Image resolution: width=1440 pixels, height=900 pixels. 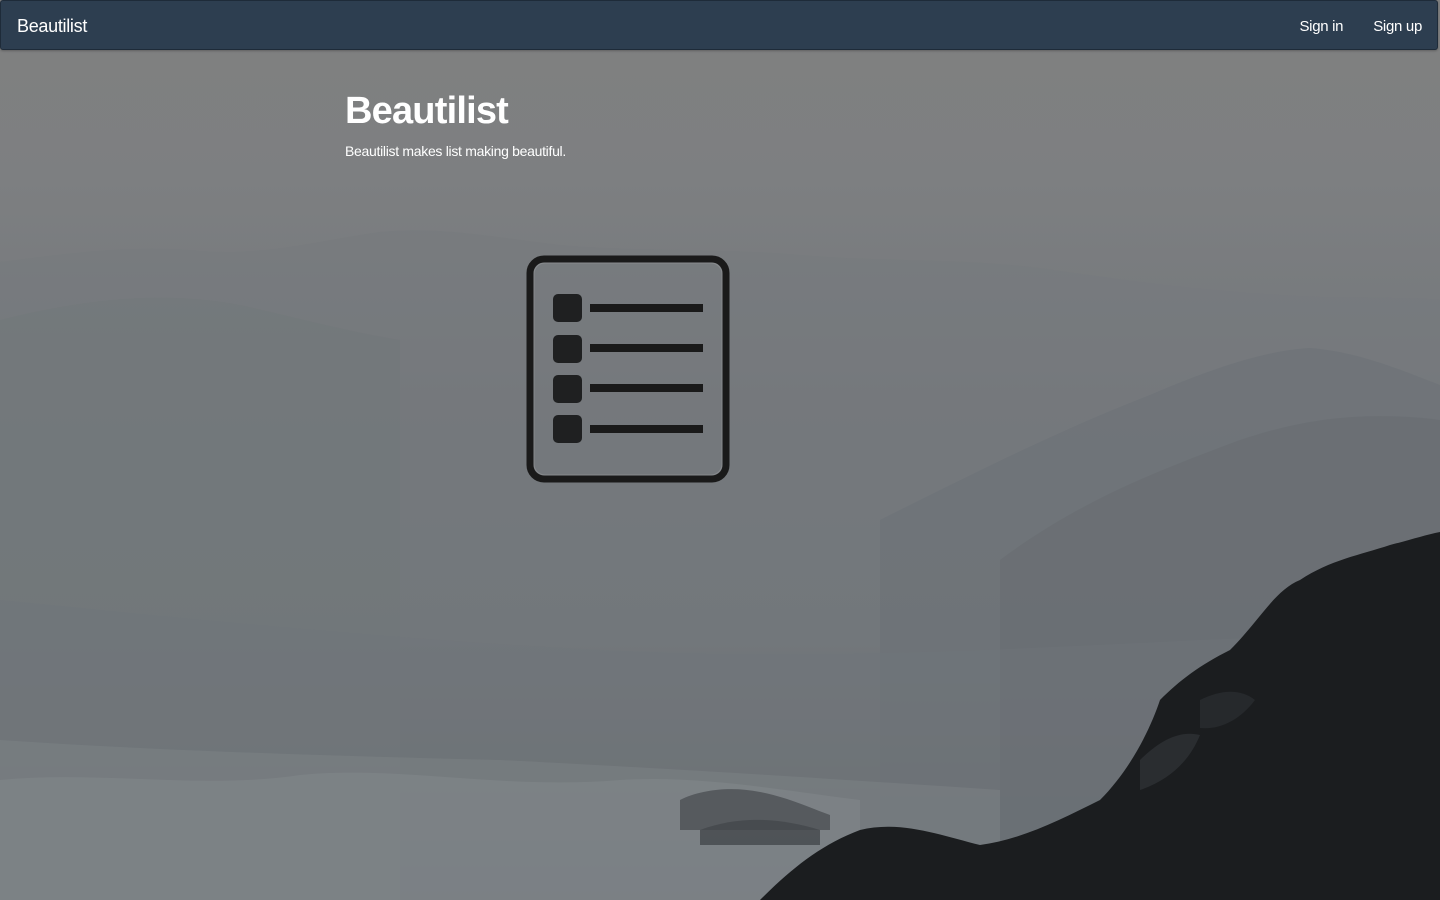 What do you see at coordinates (1360, 27) in the screenshot?
I see `nav-links: Sign in Sign up` at bounding box center [1360, 27].